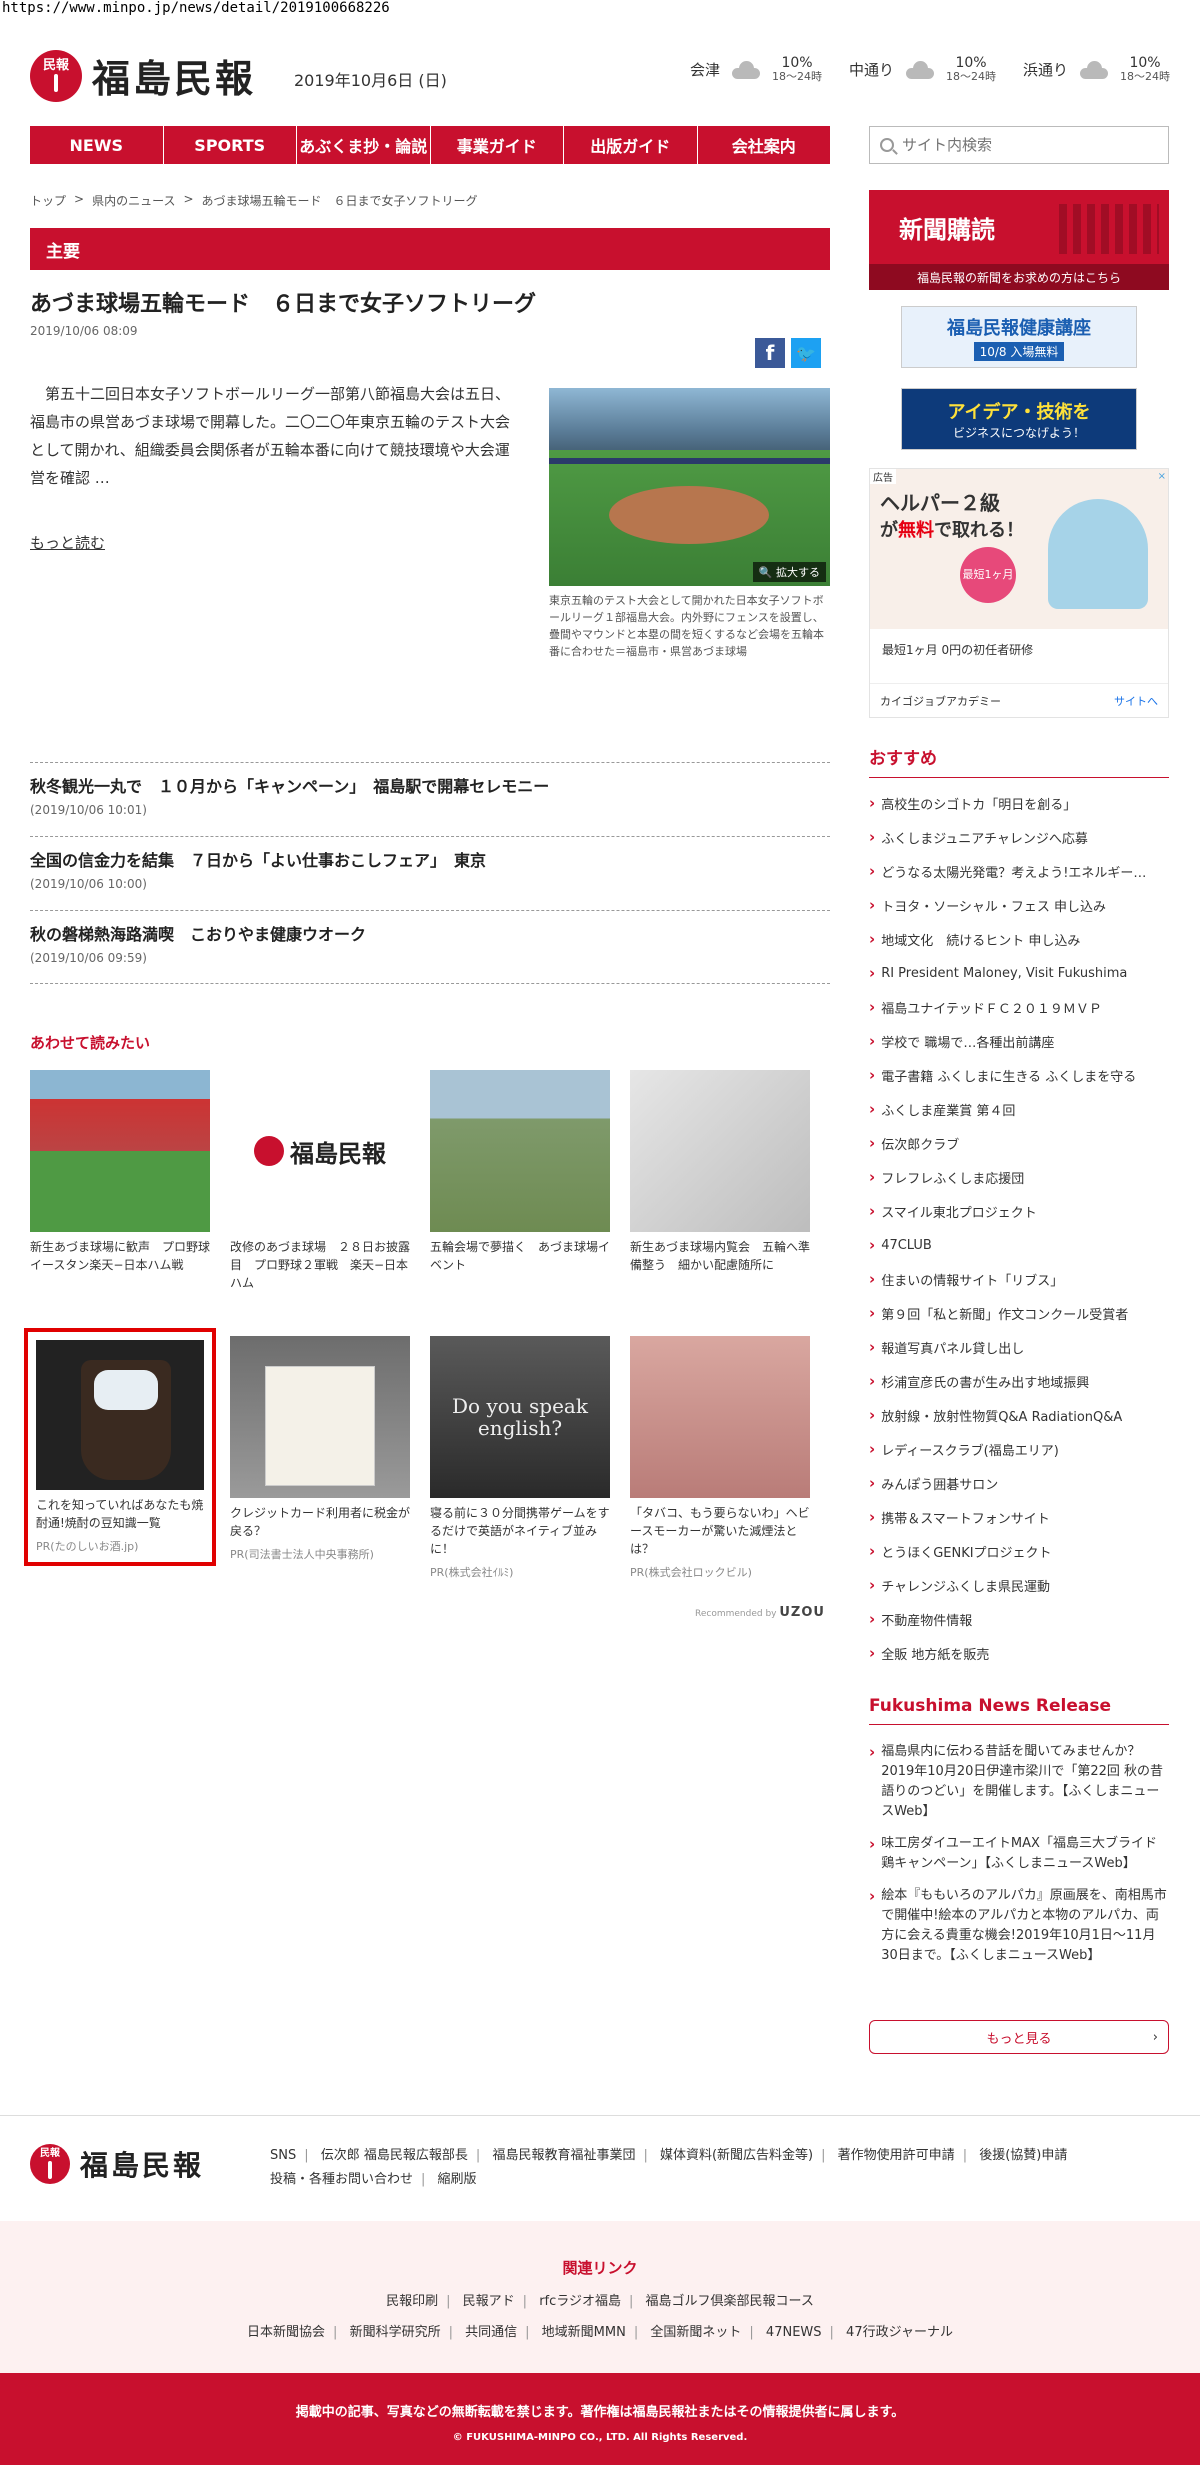  I want to click on osusume-item: フレフレふくしま応援団, so click(1019, 1177).